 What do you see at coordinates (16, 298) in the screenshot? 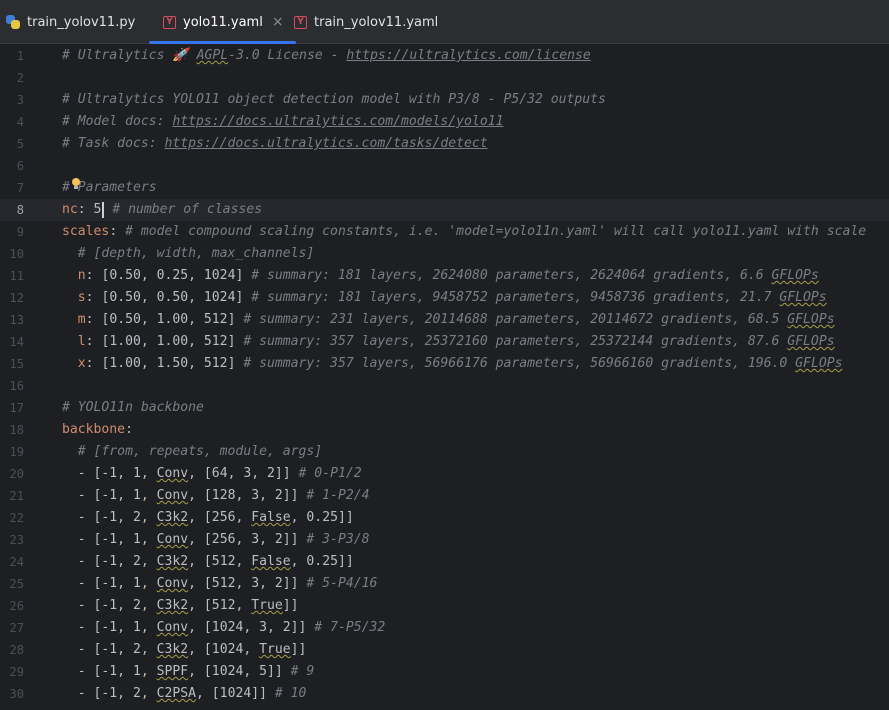
I see `line-number: 12` at bounding box center [16, 298].